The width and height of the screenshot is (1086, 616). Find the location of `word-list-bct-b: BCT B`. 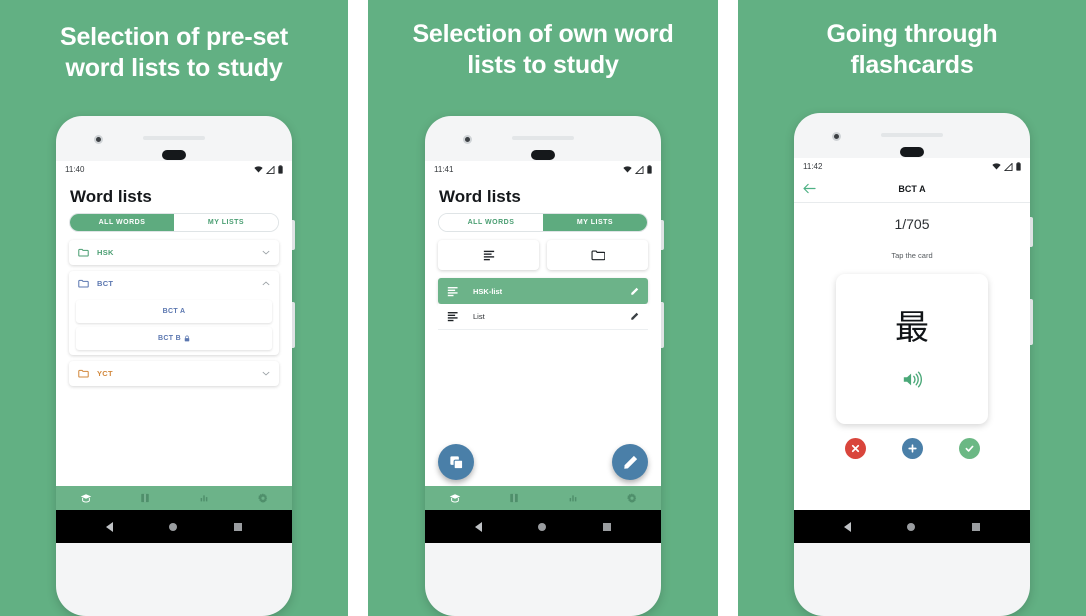

word-list-bct-b: BCT B is located at coordinates (174, 338).